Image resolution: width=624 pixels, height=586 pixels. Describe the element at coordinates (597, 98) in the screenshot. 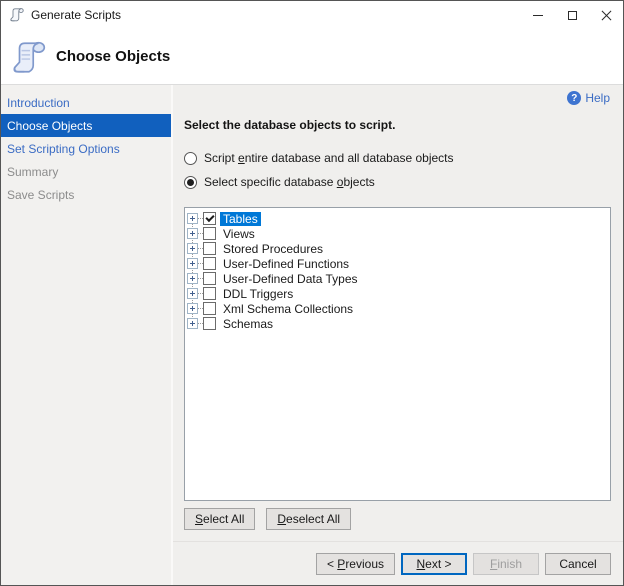

I see `help-link-label: Help` at that location.